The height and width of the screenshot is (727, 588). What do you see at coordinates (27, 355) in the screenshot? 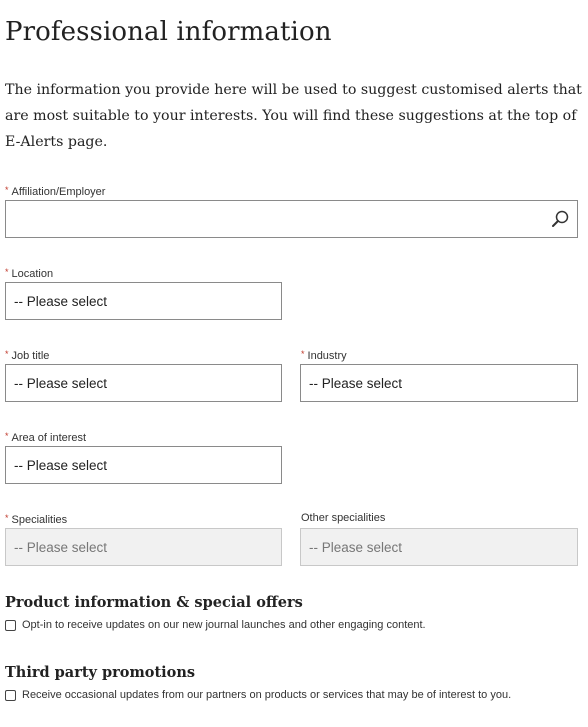
I see `job-title-label: * Job title` at bounding box center [27, 355].